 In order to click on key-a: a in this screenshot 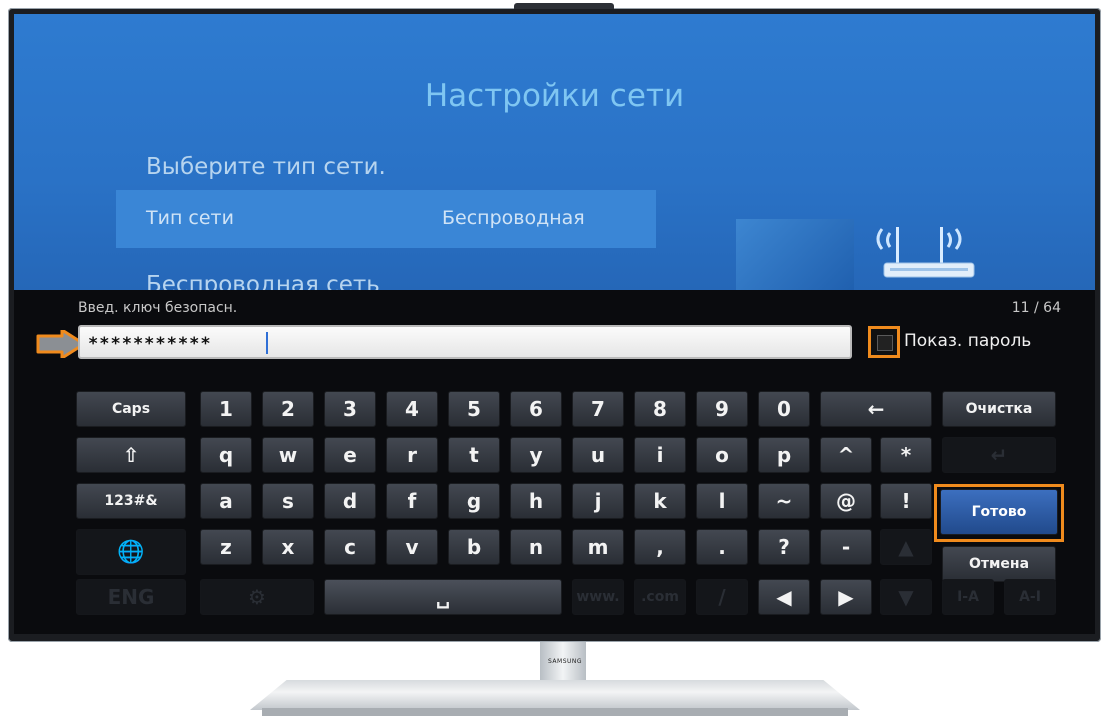, I will do `click(226, 501)`.